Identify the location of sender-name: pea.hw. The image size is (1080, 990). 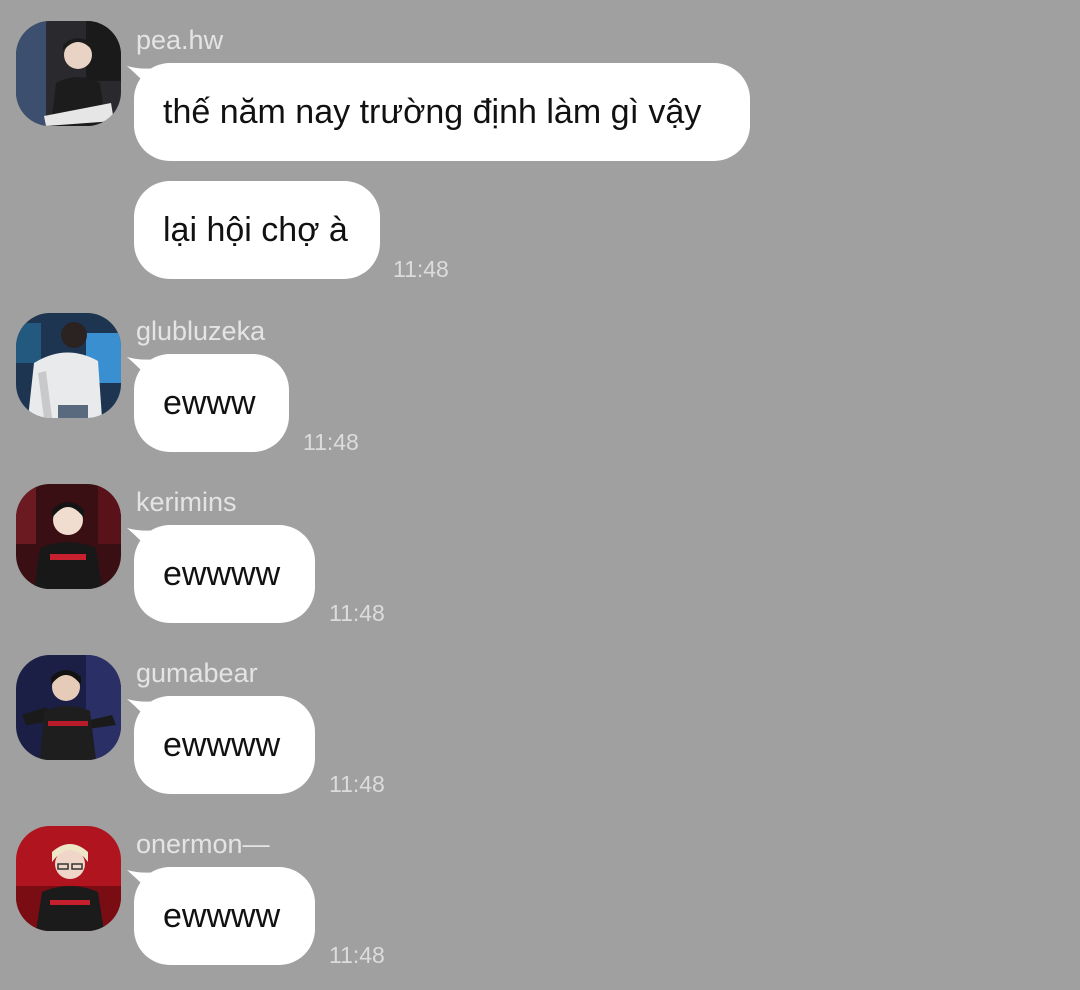
(180, 40).